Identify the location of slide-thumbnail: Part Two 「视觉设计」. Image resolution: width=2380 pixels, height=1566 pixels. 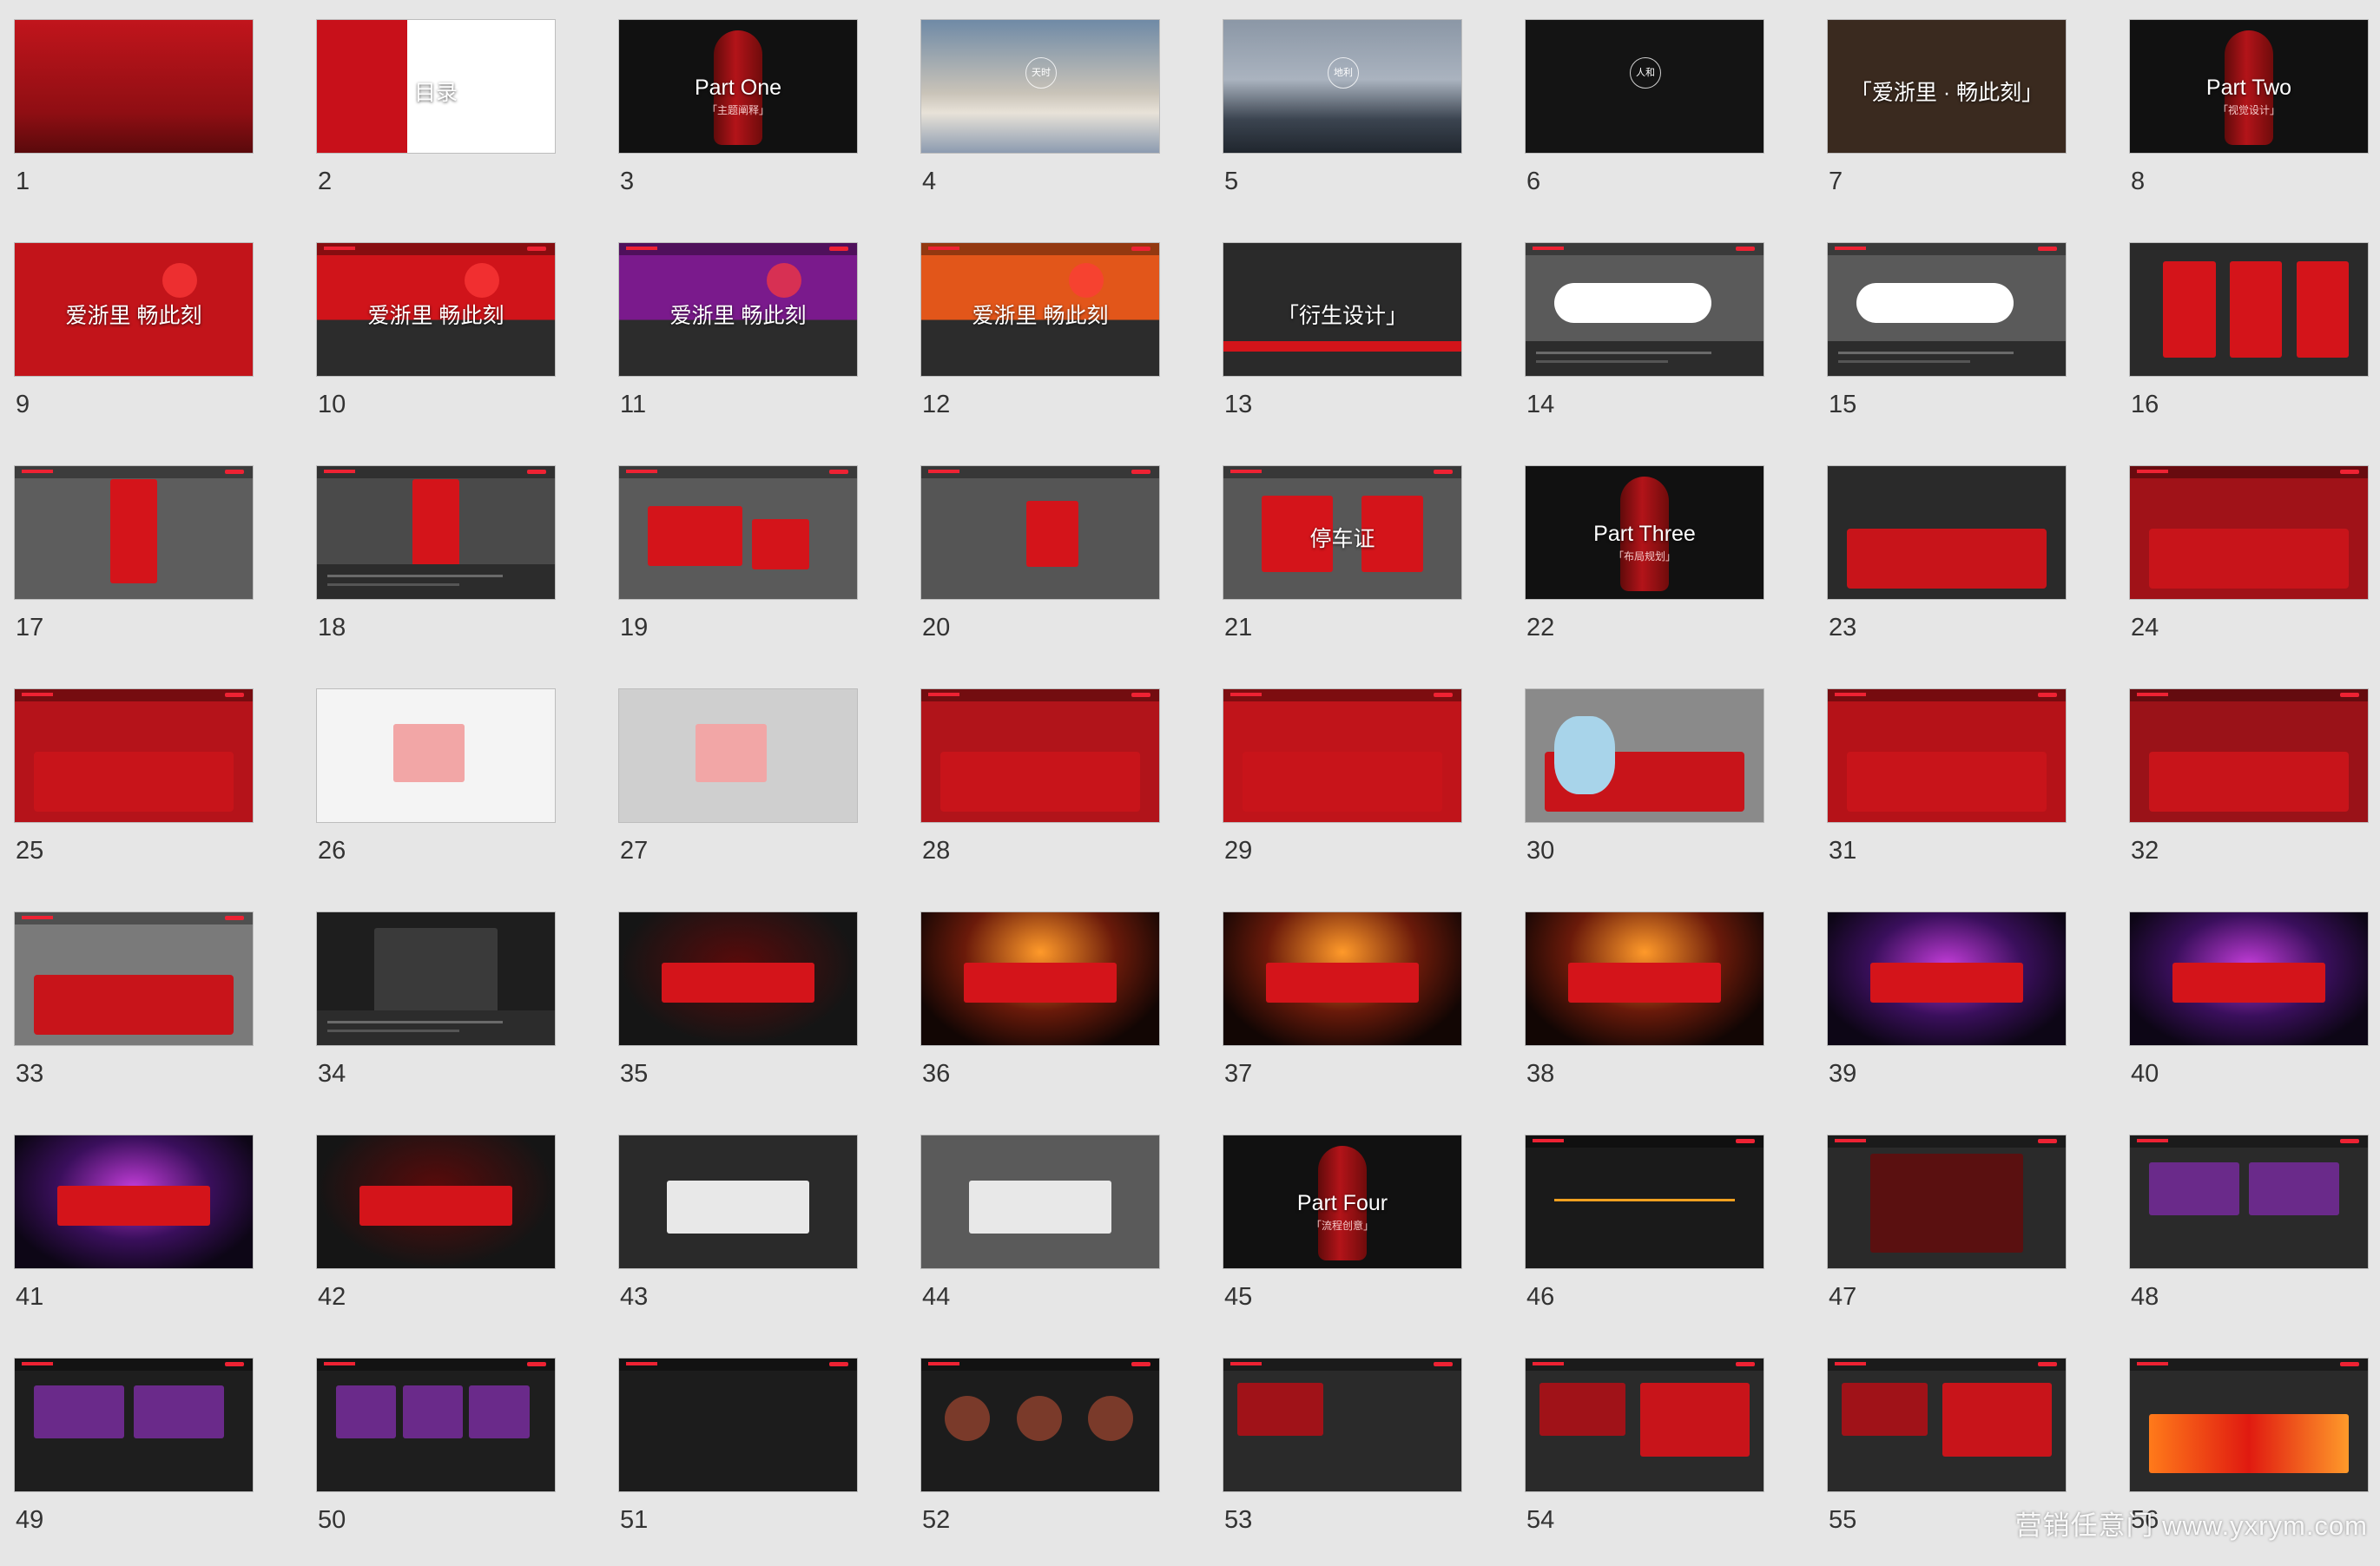
(2249, 86).